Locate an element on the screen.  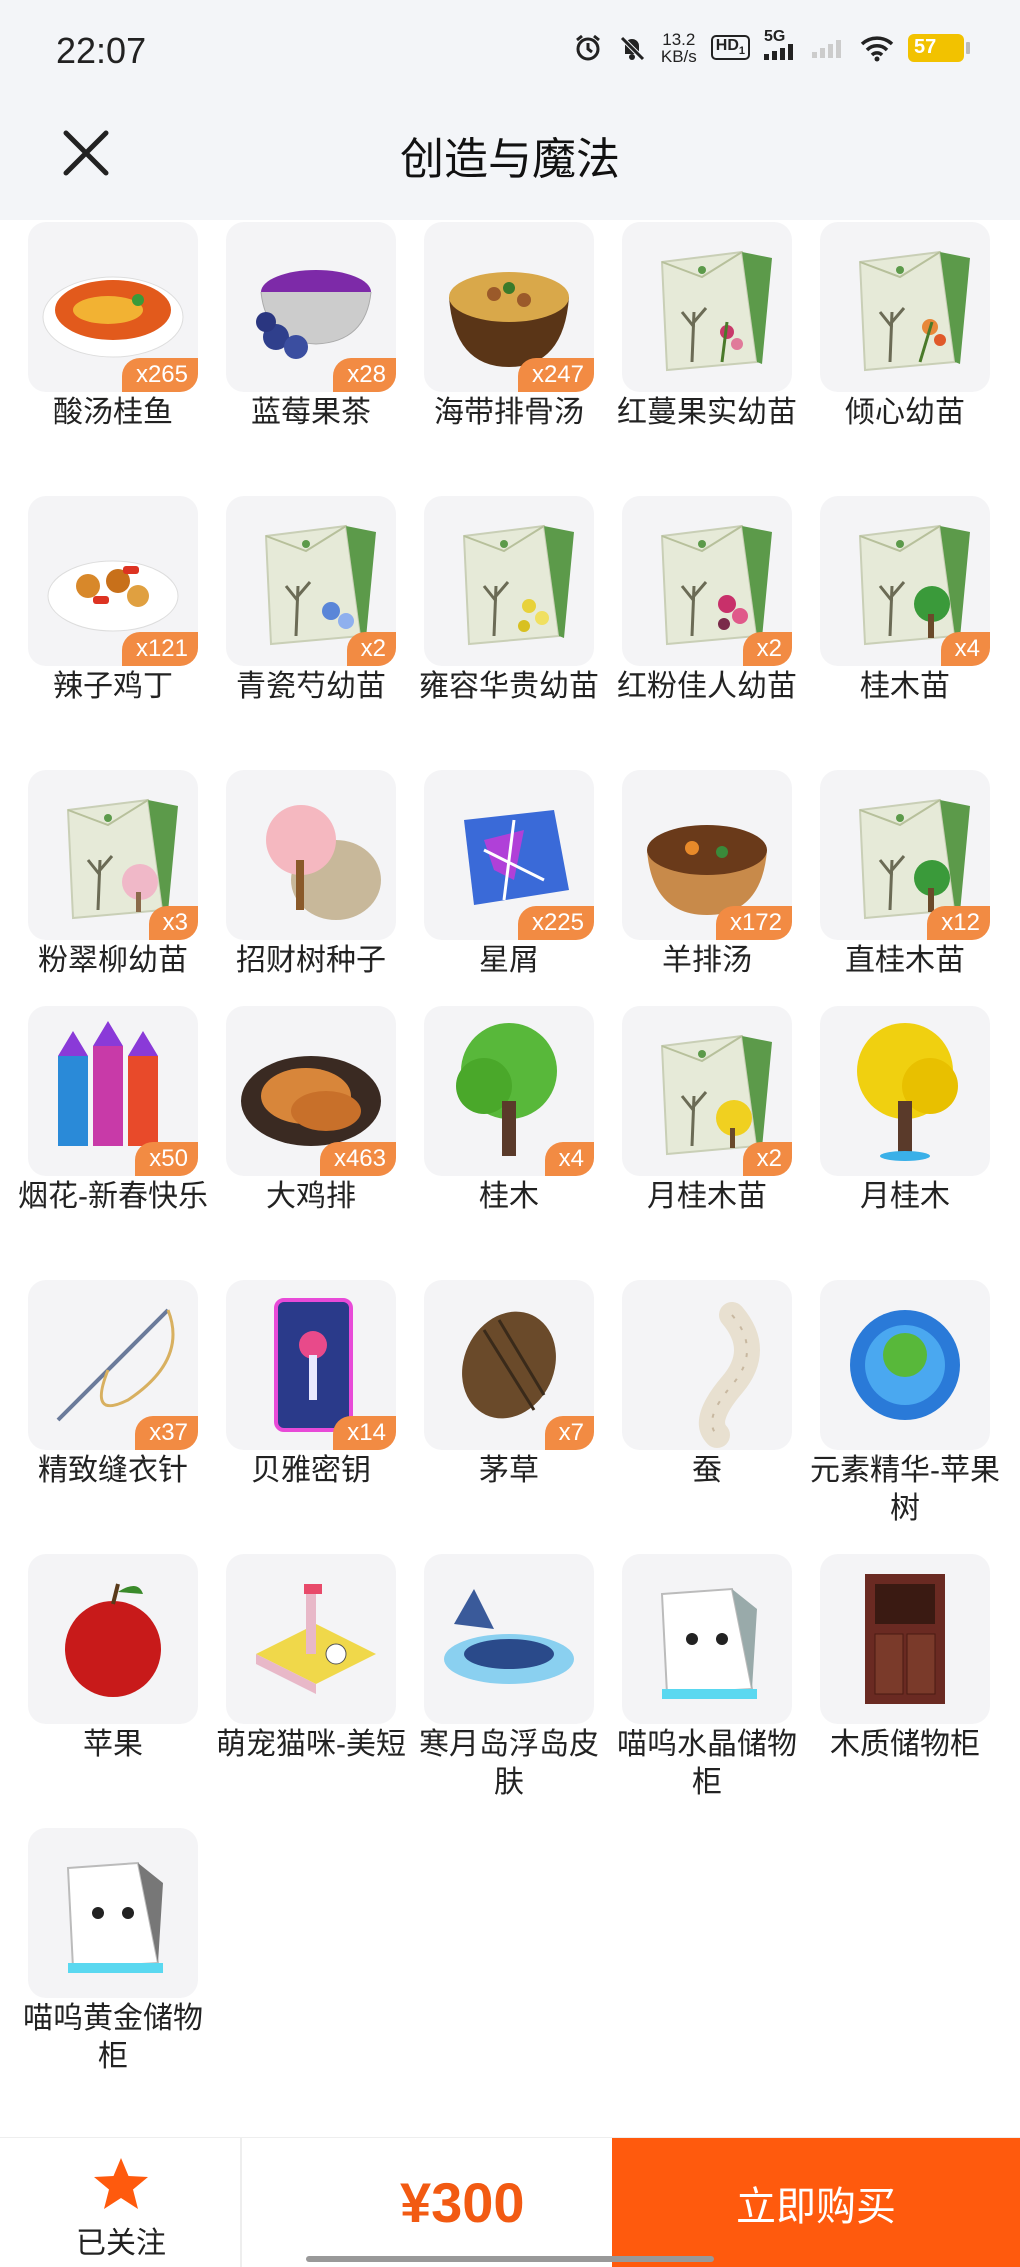
hd-badge: HD1 is located at coordinates (730, 47).